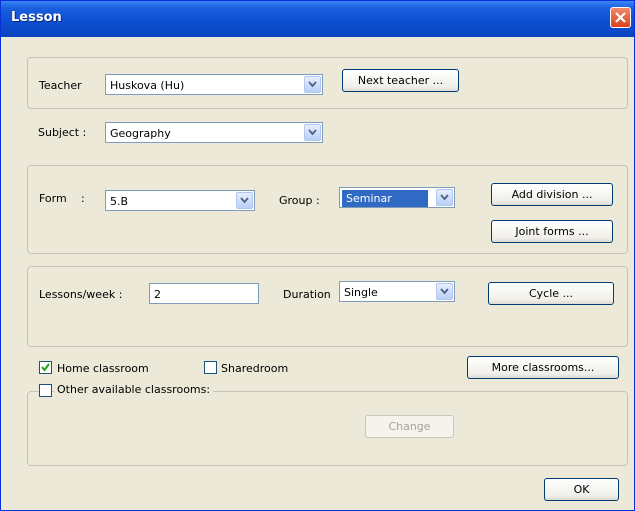 This screenshot has height=511, width=635. I want to click on duration-label: Duration, so click(307, 294).